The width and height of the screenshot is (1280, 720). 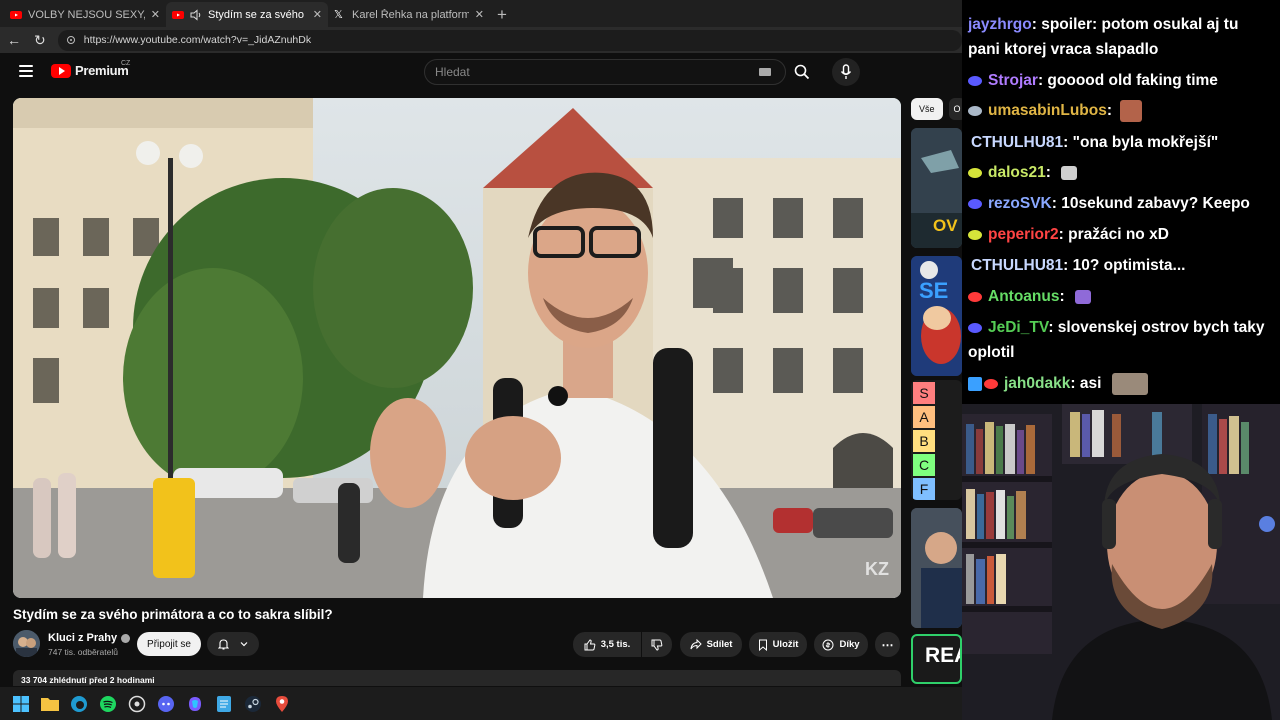 I want to click on chat-text: :, so click(x=1062, y=296).